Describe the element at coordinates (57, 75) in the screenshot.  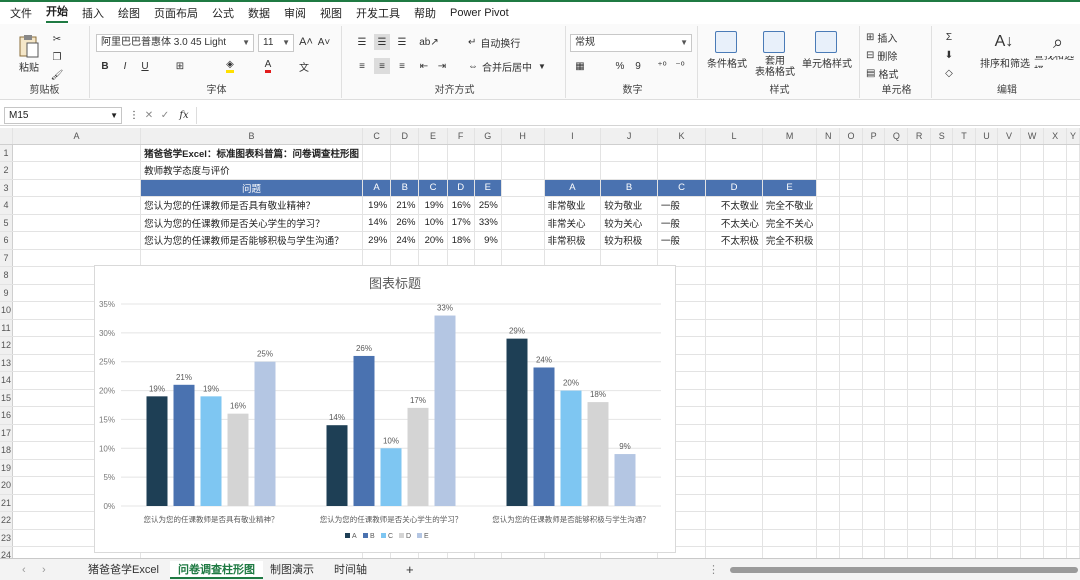
I see `format-painter-icon: 🖌` at that location.